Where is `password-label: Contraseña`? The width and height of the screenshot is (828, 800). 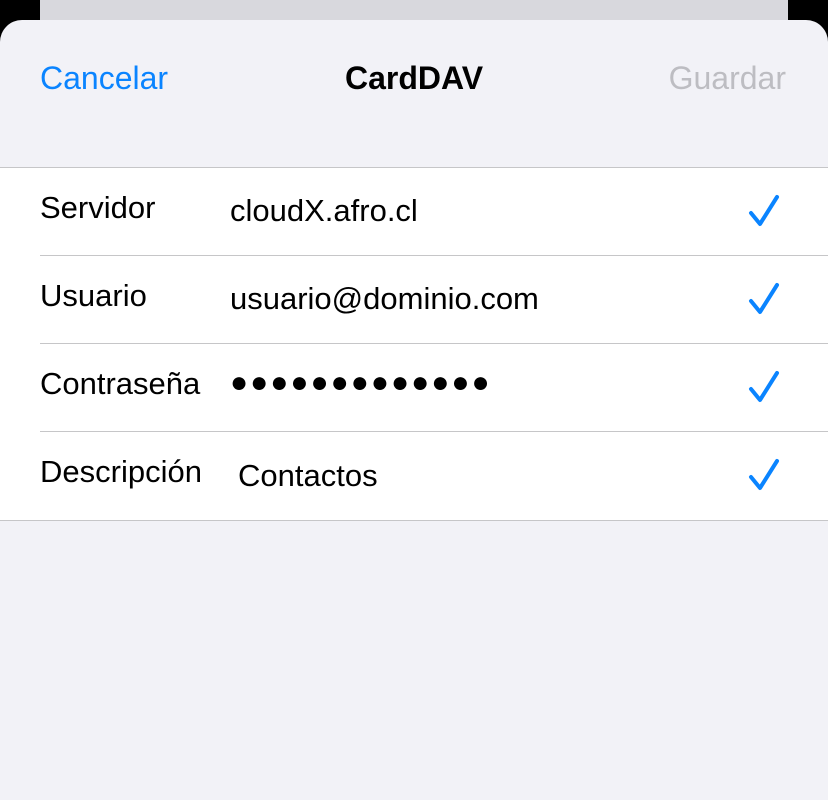
password-label: Contraseña is located at coordinates (120, 383).